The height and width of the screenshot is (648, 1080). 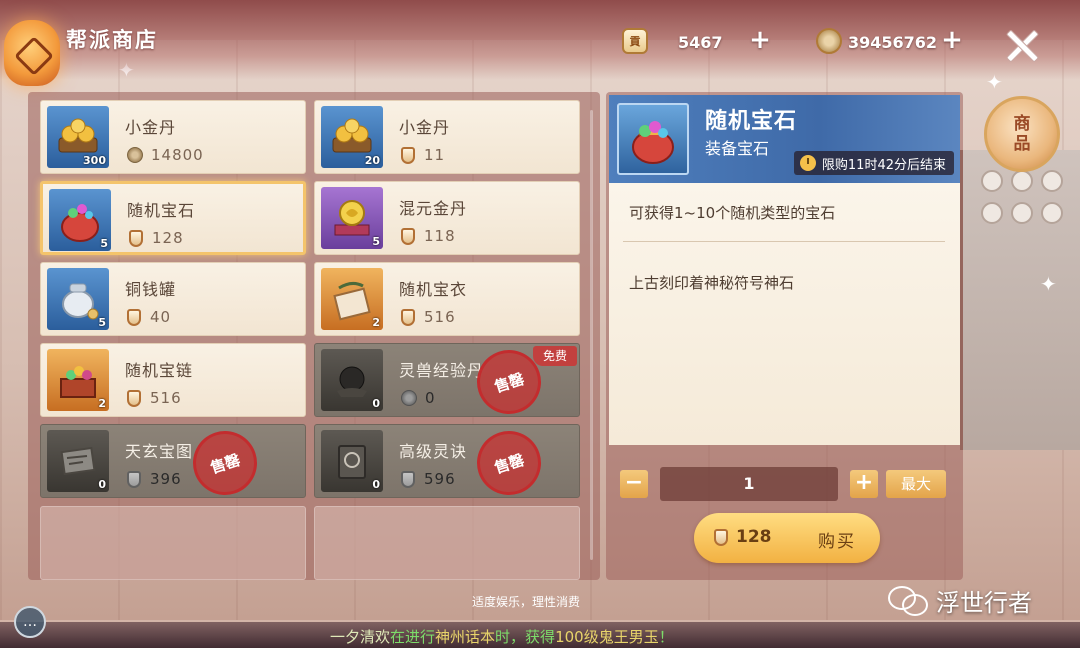 What do you see at coordinates (916, 484) in the screenshot?
I see `max-quantity-button: 最大` at bounding box center [916, 484].